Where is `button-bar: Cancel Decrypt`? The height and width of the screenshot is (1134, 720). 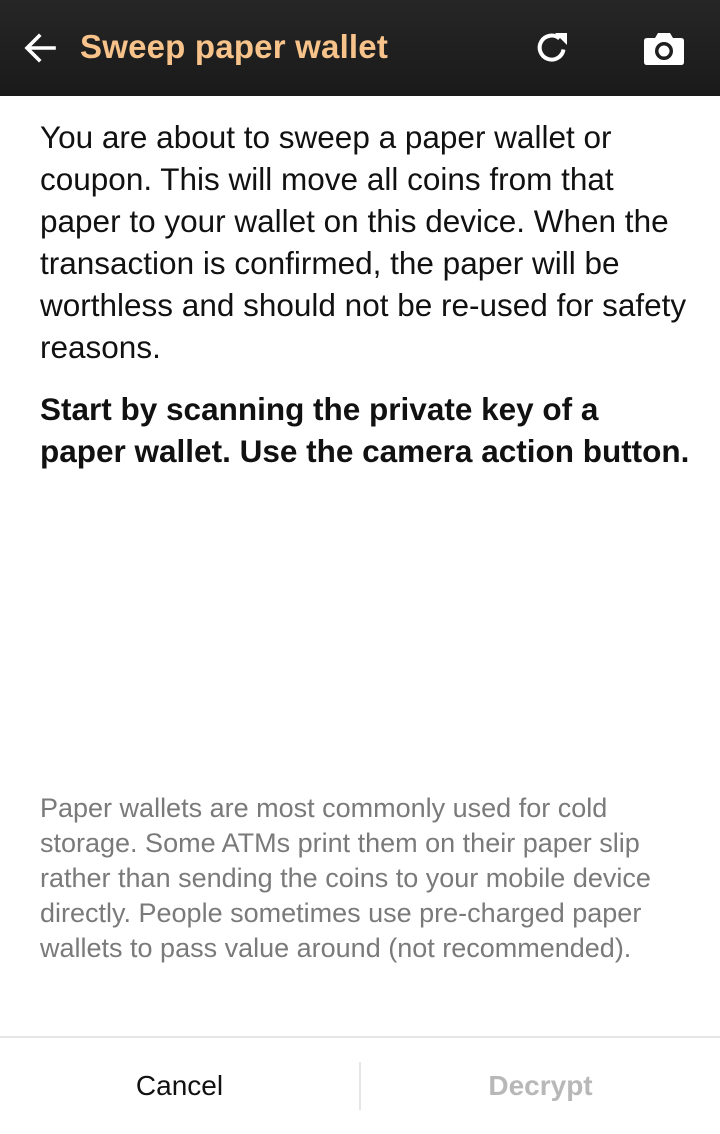
button-bar: Cancel Decrypt is located at coordinates (360, 1086).